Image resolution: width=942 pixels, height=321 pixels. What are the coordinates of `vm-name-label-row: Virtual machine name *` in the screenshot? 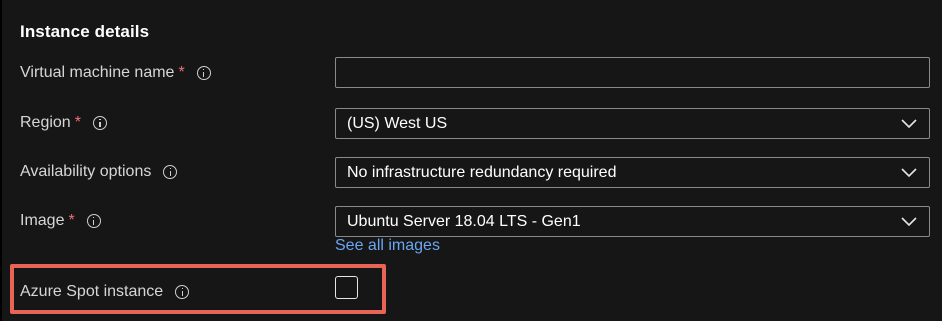 It's located at (115, 73).